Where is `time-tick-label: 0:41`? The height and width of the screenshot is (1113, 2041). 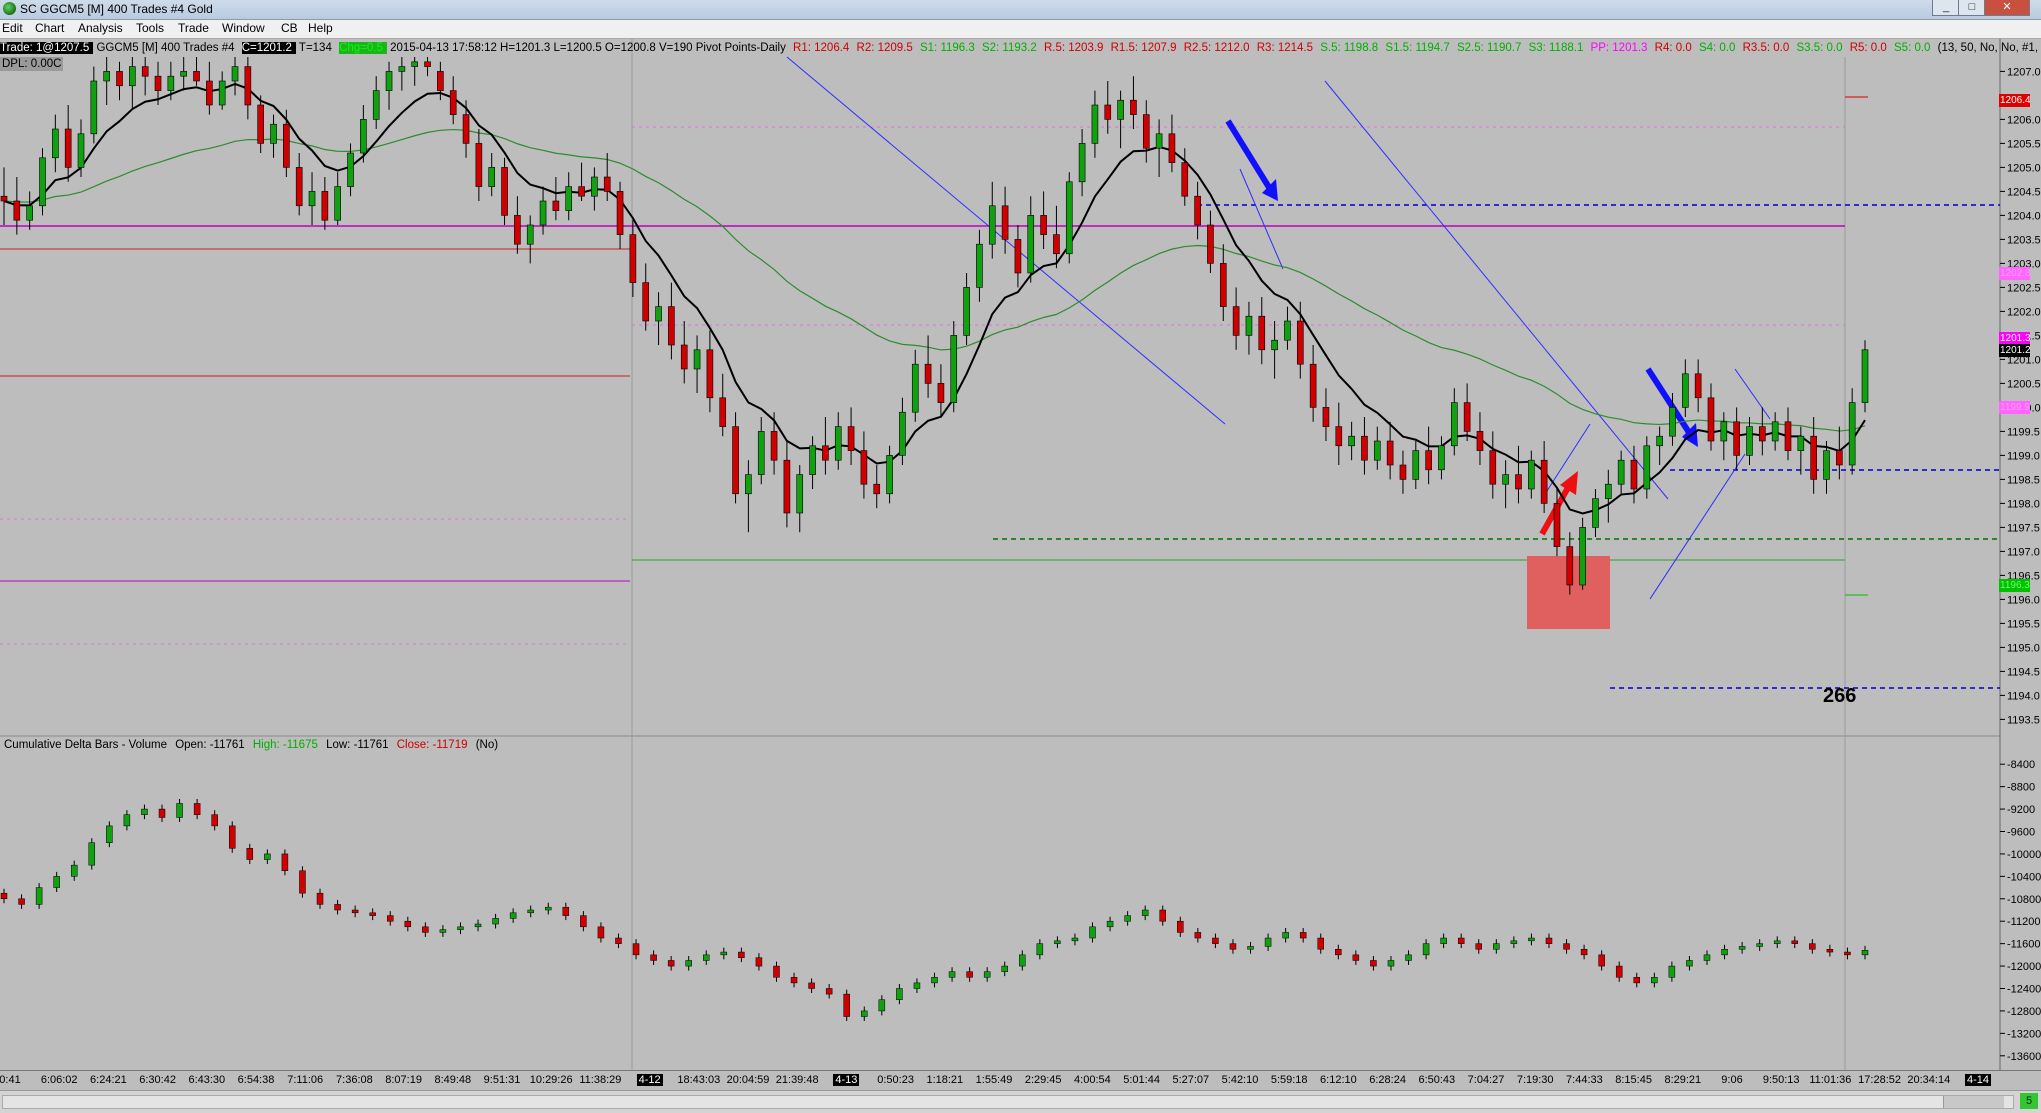
time-tick-label: 0:41 is located at coordinates (10, 1080).